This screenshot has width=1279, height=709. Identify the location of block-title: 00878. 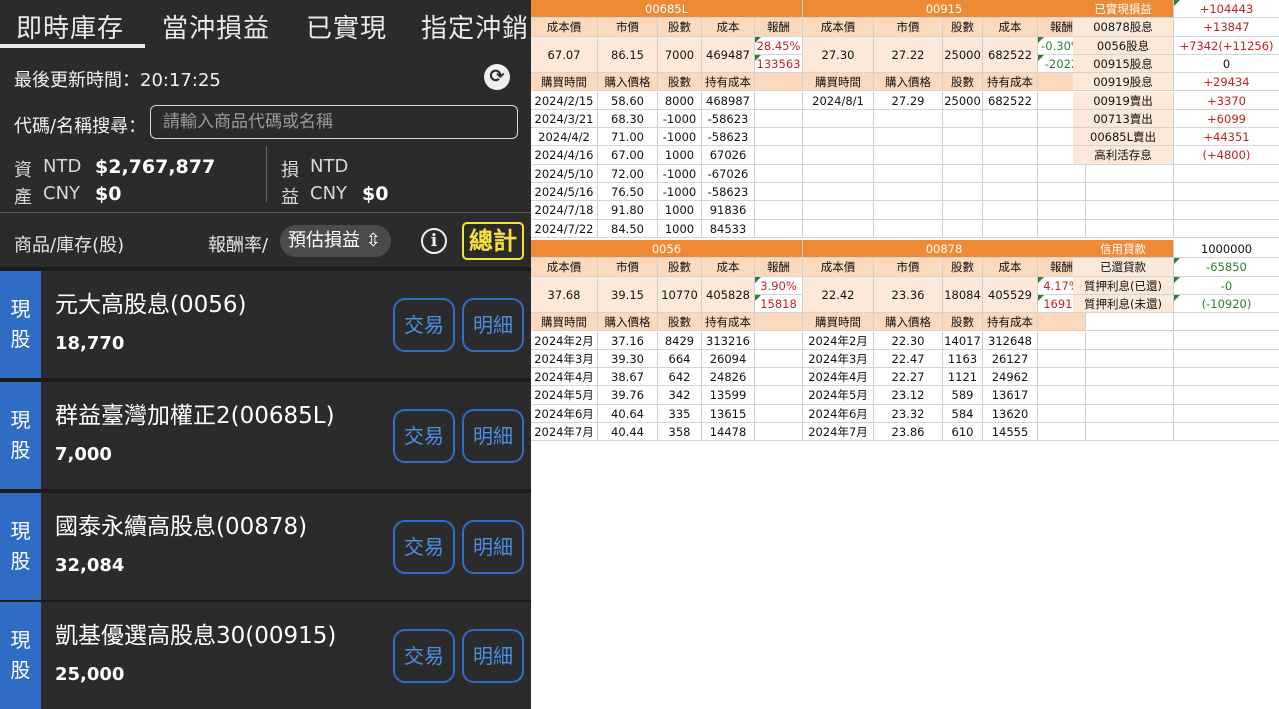
(944, 249).